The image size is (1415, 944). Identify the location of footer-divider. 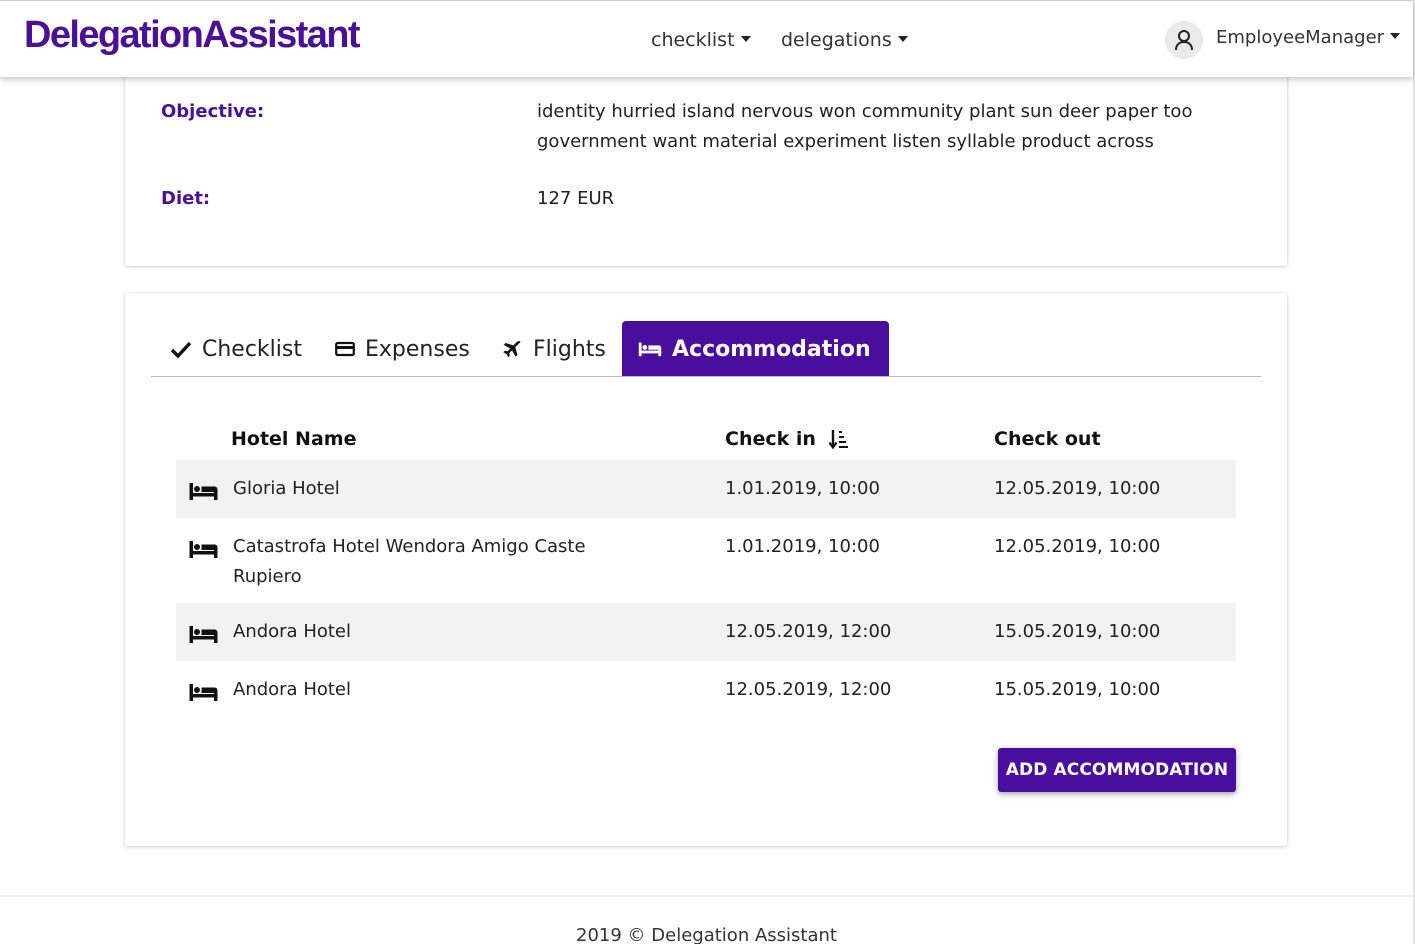
(706, 896).